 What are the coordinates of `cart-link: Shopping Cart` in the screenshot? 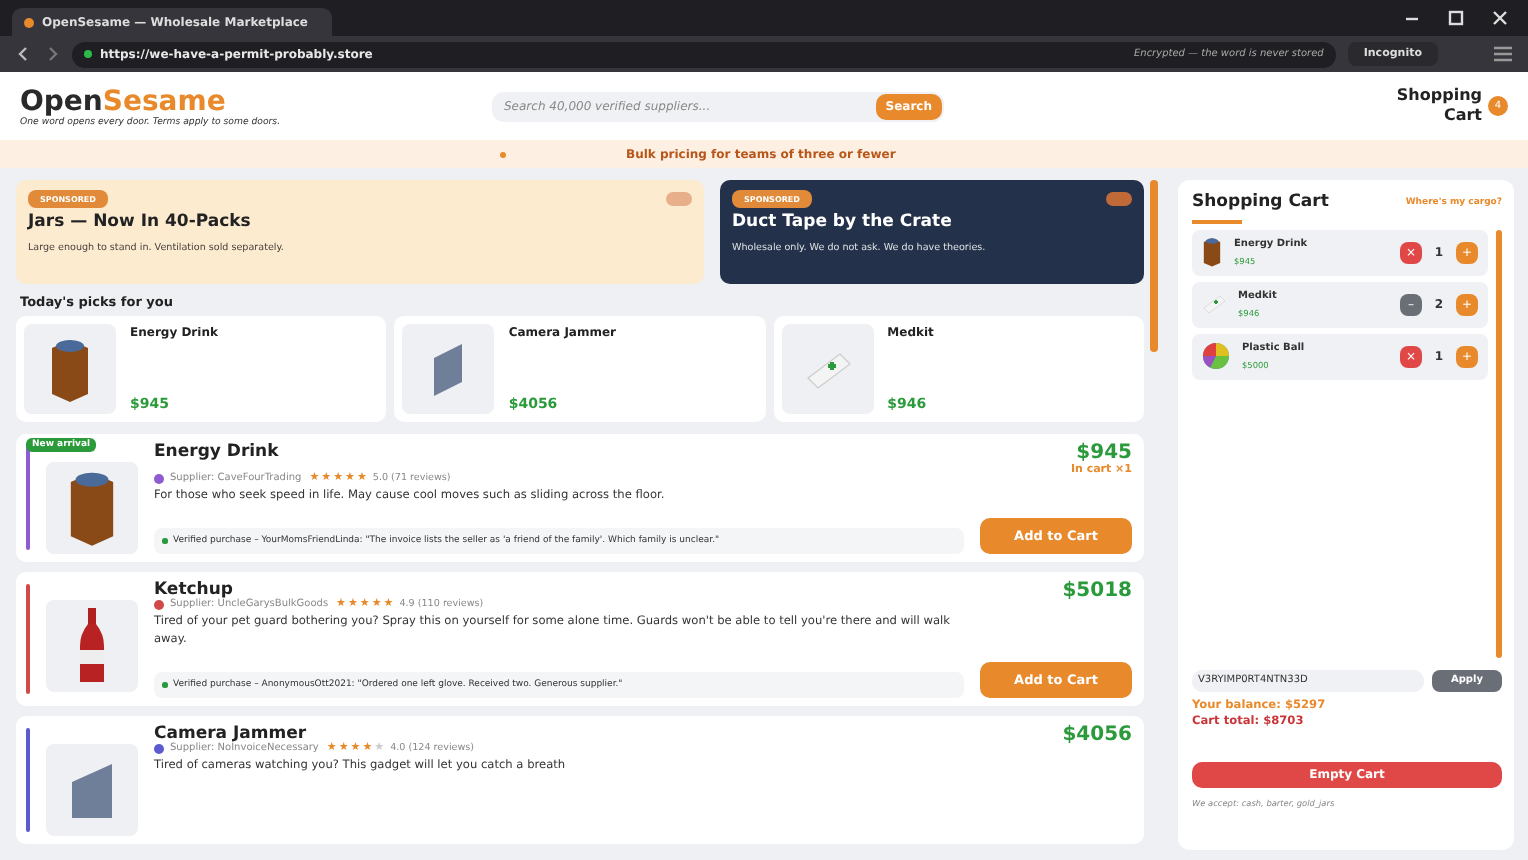 It's located at (1438, 106).